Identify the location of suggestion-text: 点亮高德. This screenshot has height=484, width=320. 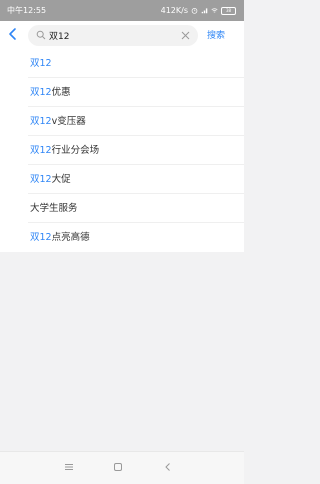
(70, 237).